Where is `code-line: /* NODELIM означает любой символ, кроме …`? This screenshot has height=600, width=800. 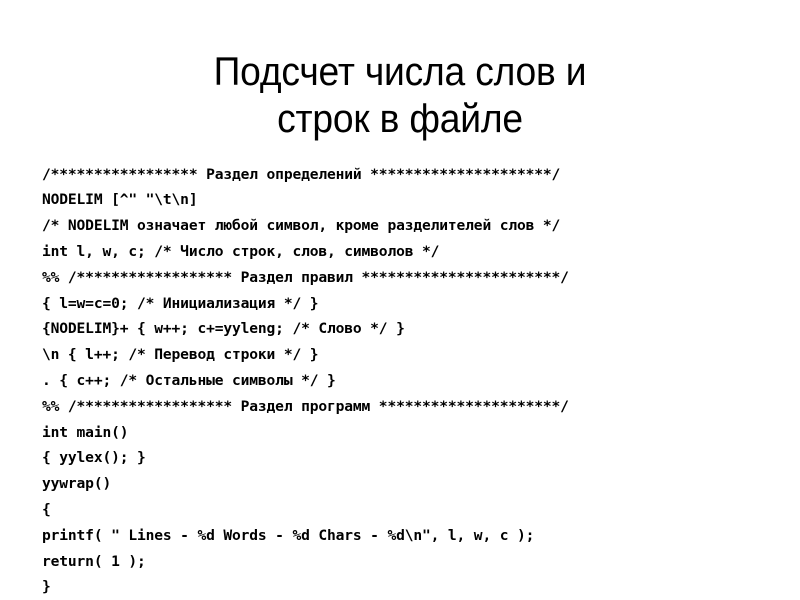
code-line: /* NODELIM означает любой символ, кроме … is located at coordinates (301, 226).